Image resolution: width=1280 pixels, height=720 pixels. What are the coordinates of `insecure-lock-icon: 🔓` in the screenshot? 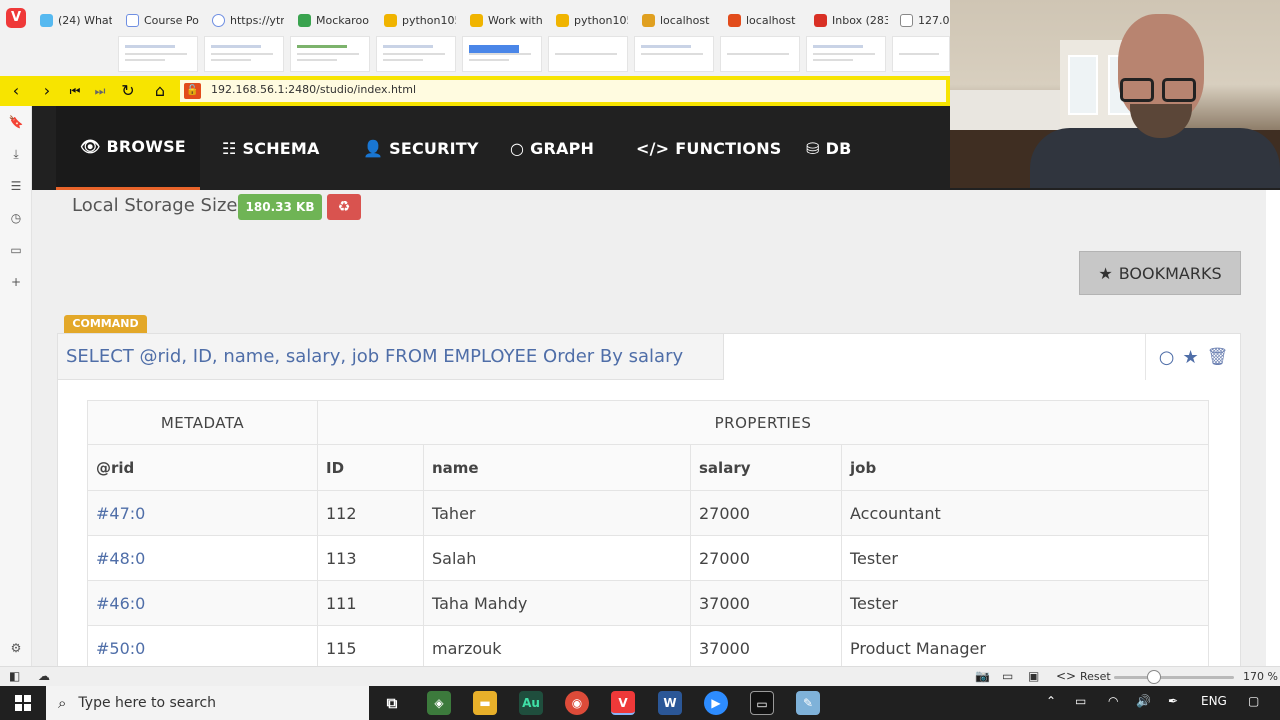 It's located at (192, 91).